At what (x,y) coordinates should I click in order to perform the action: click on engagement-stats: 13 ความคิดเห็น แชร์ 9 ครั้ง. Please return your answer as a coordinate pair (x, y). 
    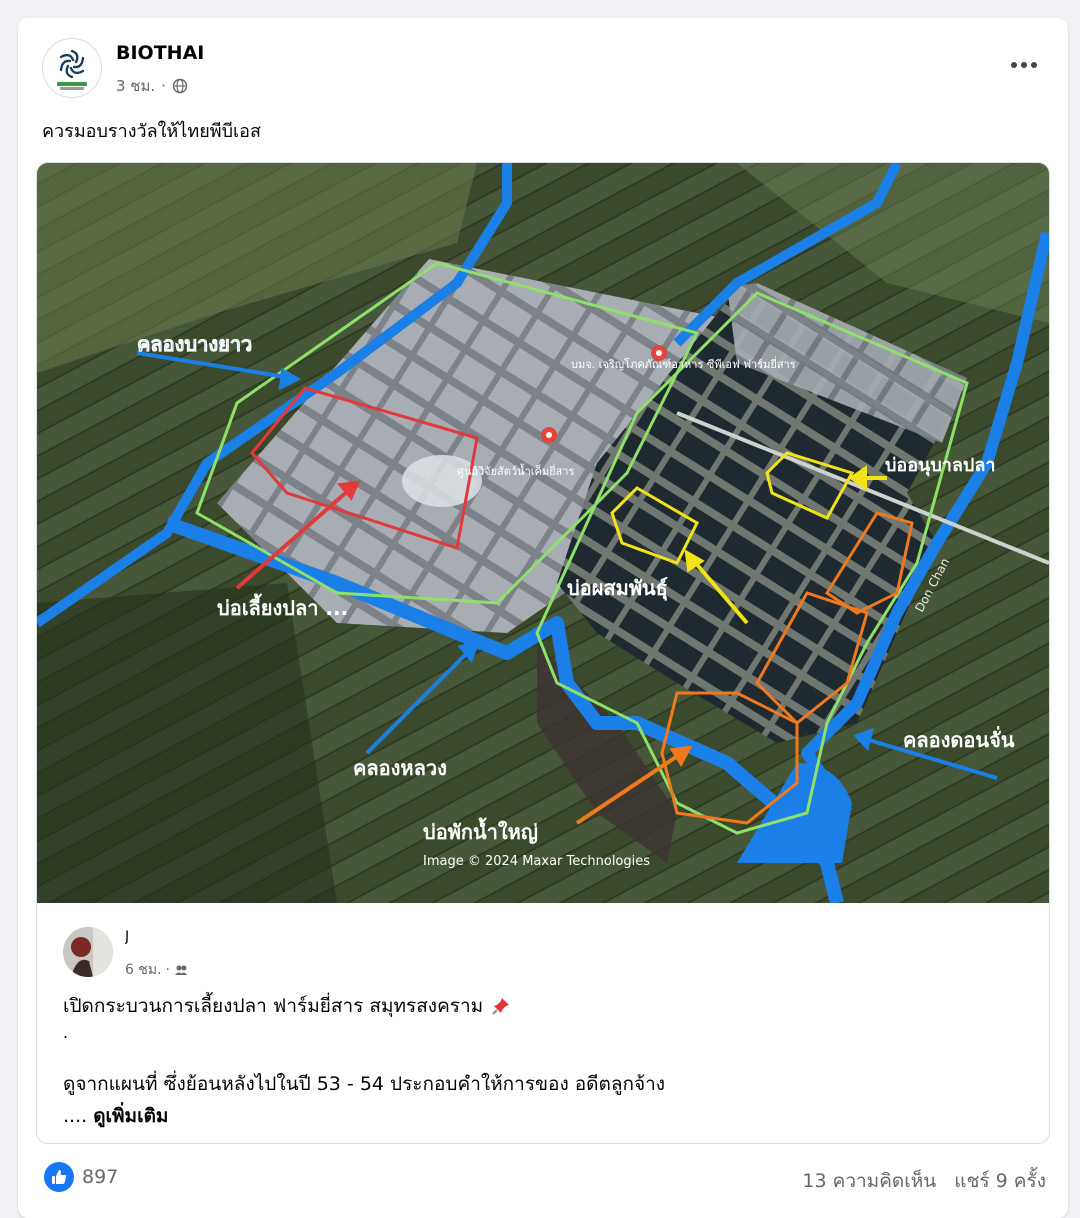
    Looking at the image, I should click on (924, 1181).